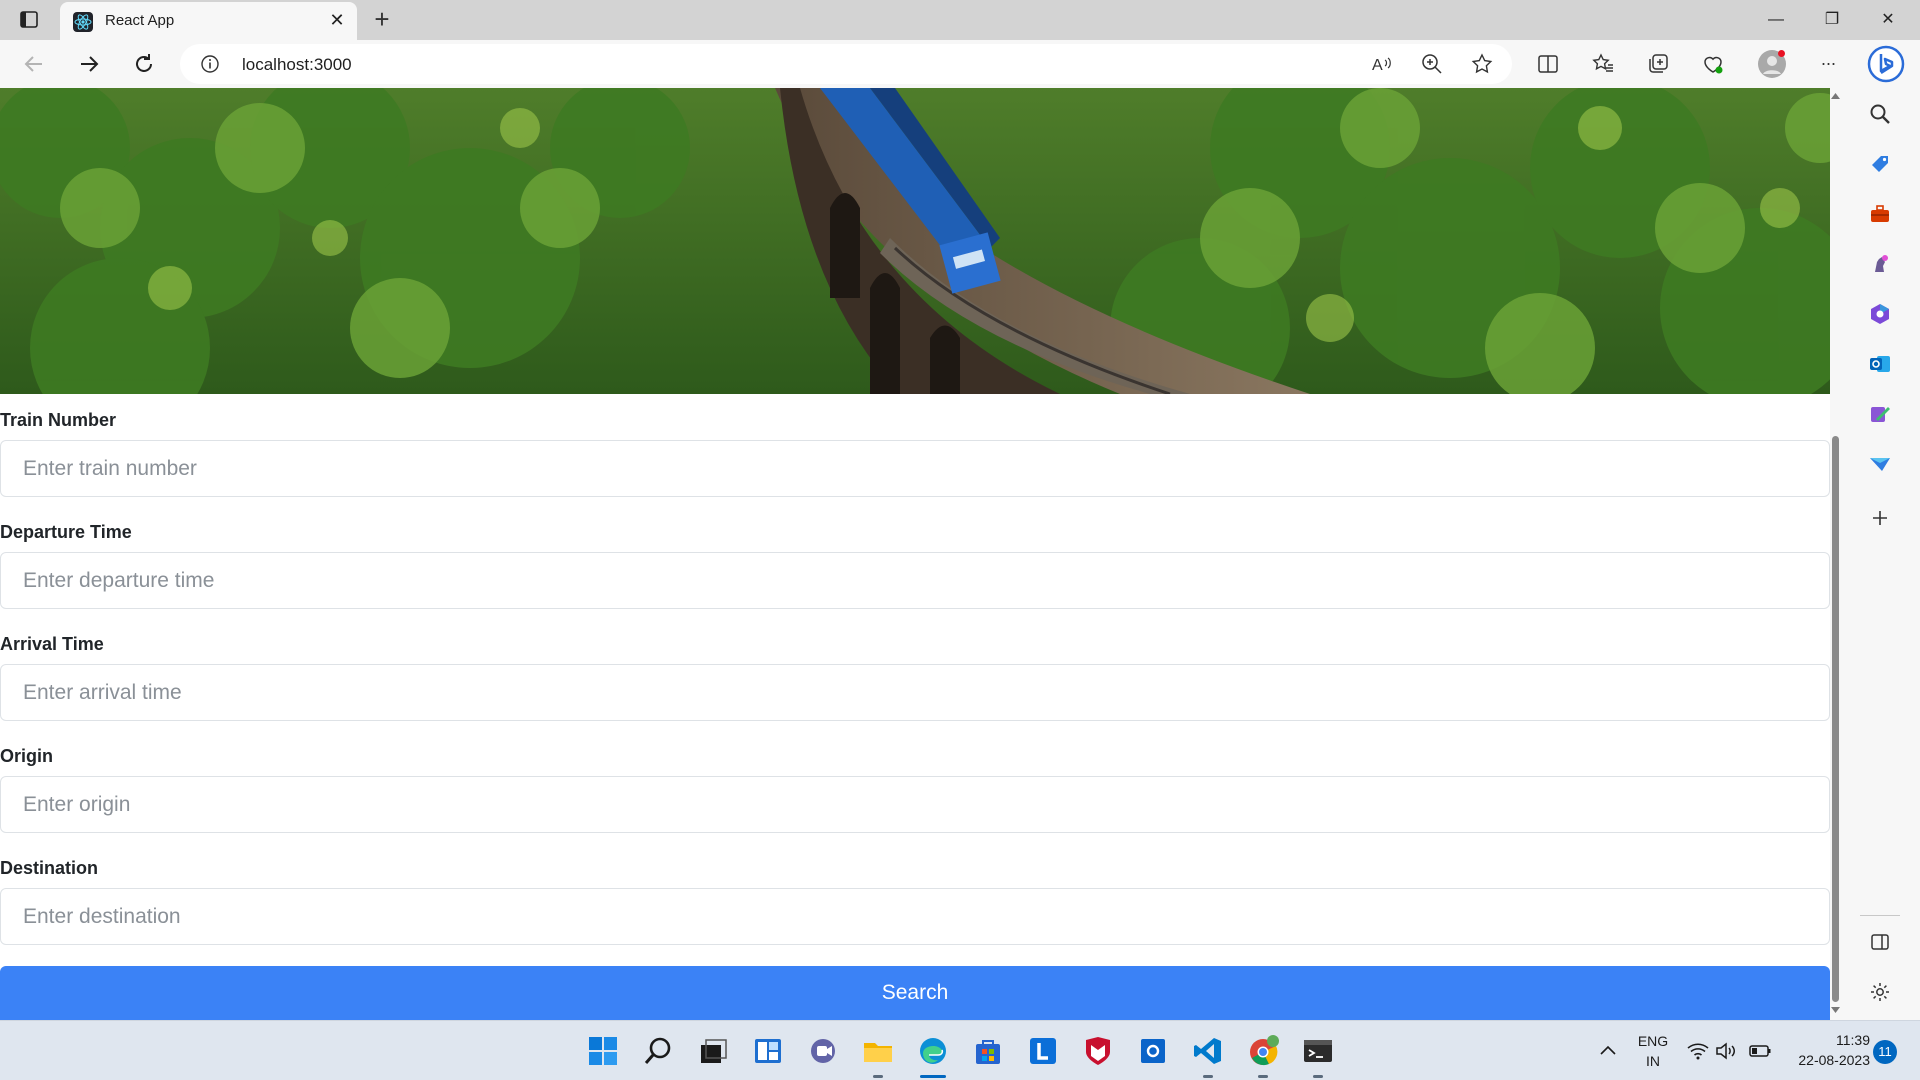 This screenshot has height=1080, width=1920. What do you see at coordinates (1880, 114) in the screenshot?
I see `search-icon` at bounding box center [1880, 114].